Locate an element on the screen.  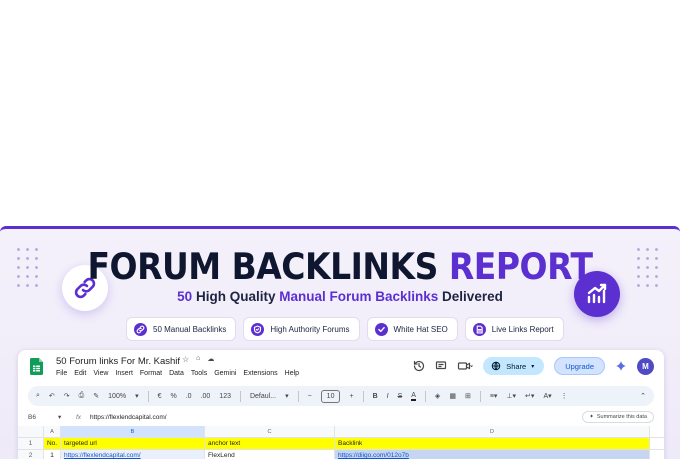
number-format-button: 123 is located at coordinates (225, 396).